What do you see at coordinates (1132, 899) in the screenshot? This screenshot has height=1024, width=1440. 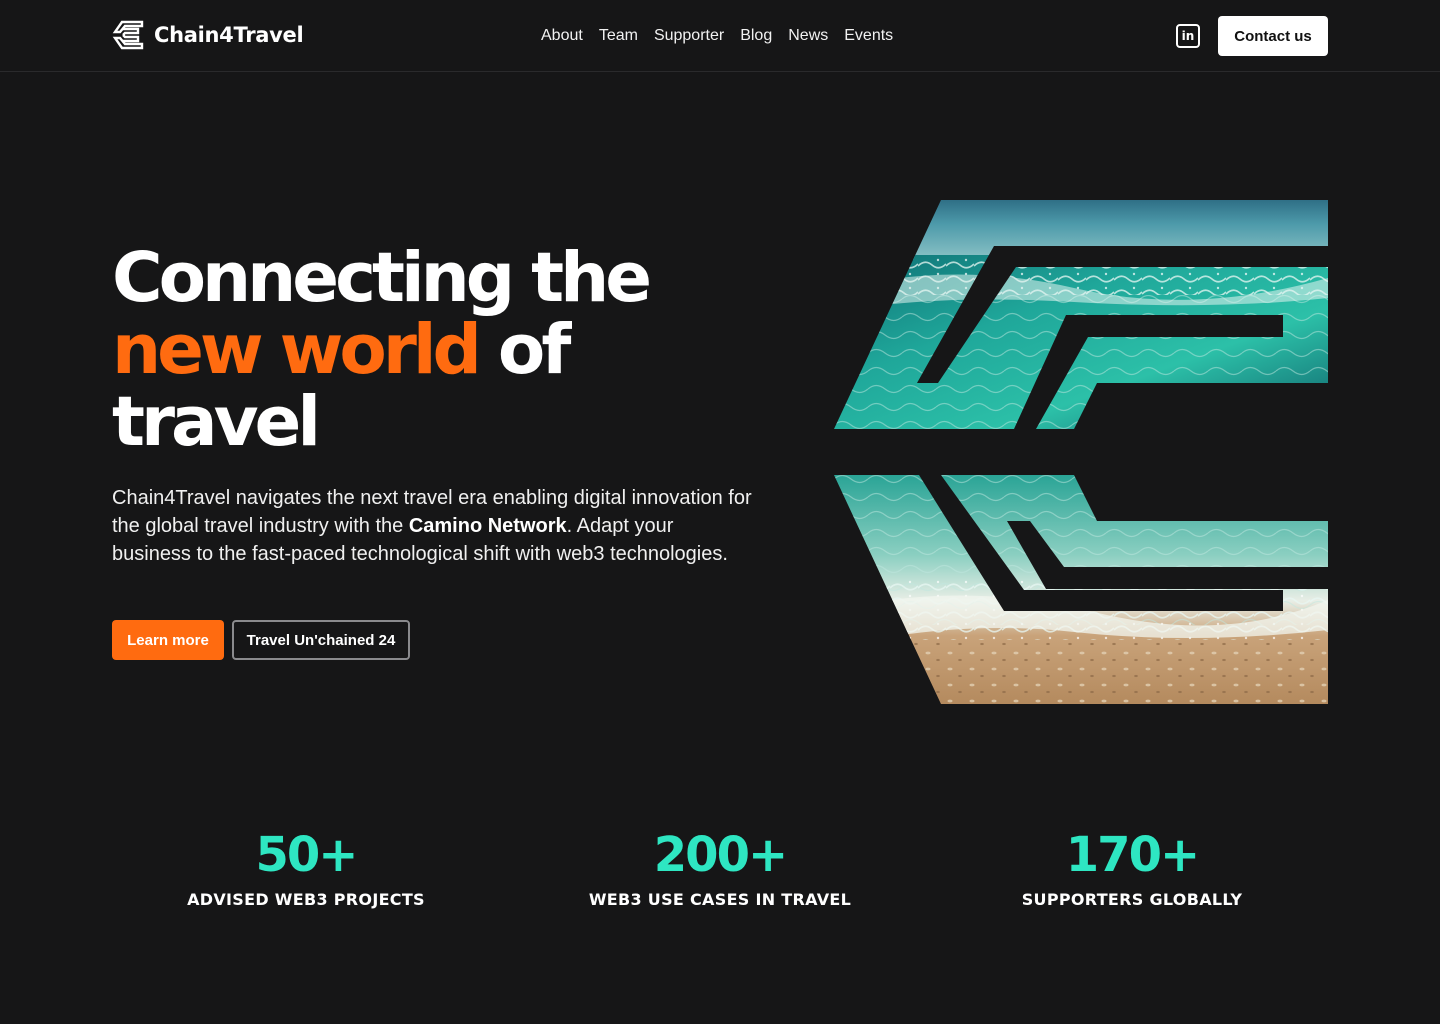 I see `stat-label: SUPPORTERS GLOBALLY` at bounding box center [1132, 899].